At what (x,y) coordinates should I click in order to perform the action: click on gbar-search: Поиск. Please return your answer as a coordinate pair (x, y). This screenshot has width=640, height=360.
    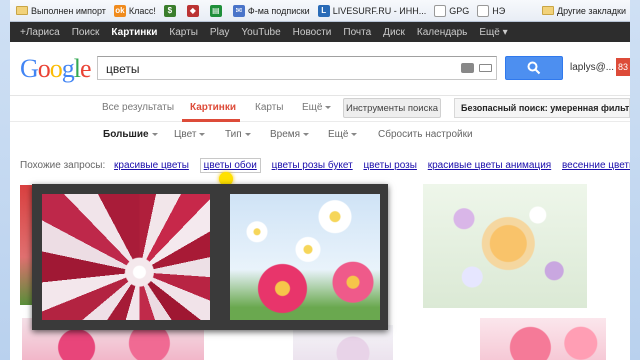
    Looking at the image, I should click on (86, 32).